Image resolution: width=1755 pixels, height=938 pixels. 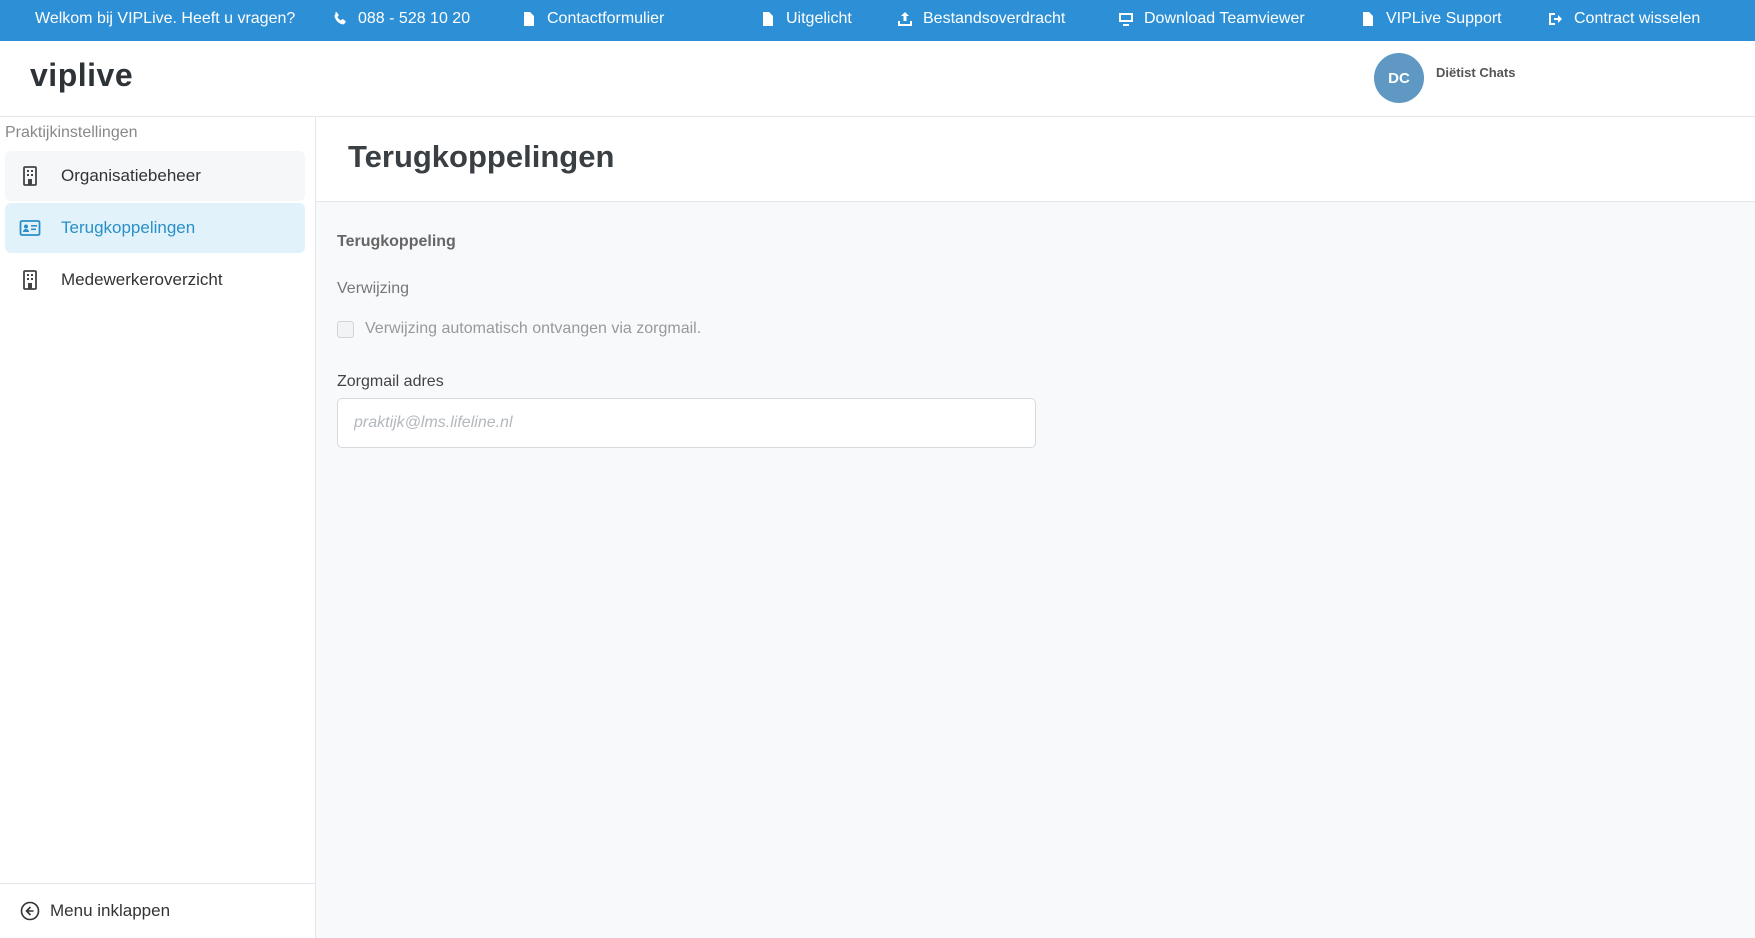 What do you see at coordinates (1431, 19) in the screenshot?
I see `support-link: VIPLive Support` at bounding box center [1431, 19].